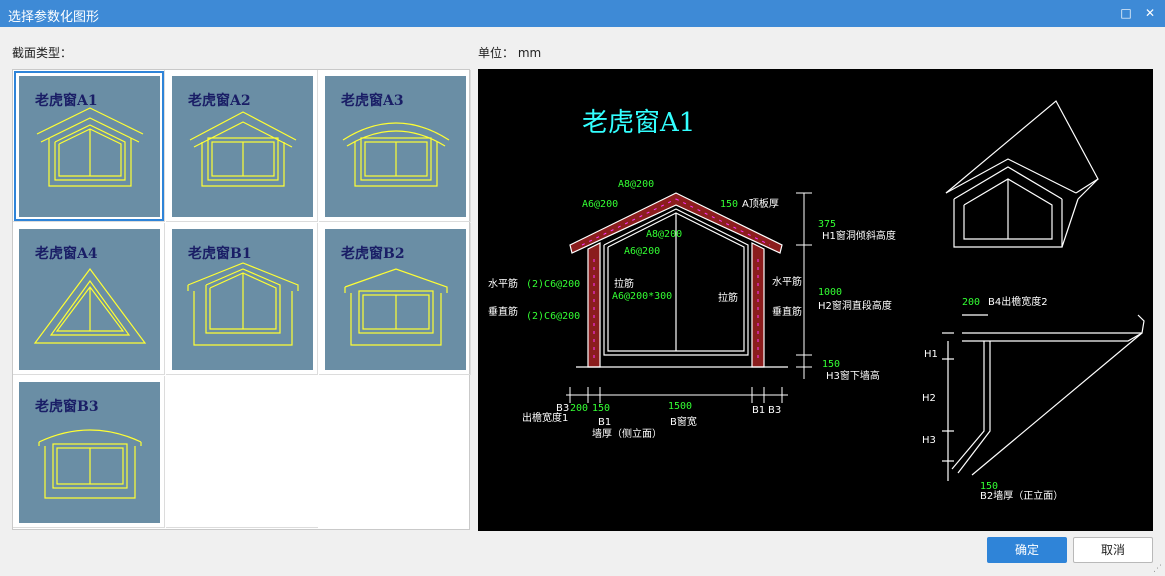  Describe the element at coordinates (601, 408) in the screenshot. I see `lbl-b1: 150` at that location.